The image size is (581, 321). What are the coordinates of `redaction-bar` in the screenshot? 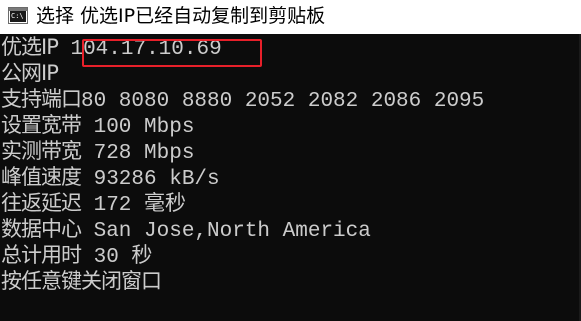 It's located at (210, 75).